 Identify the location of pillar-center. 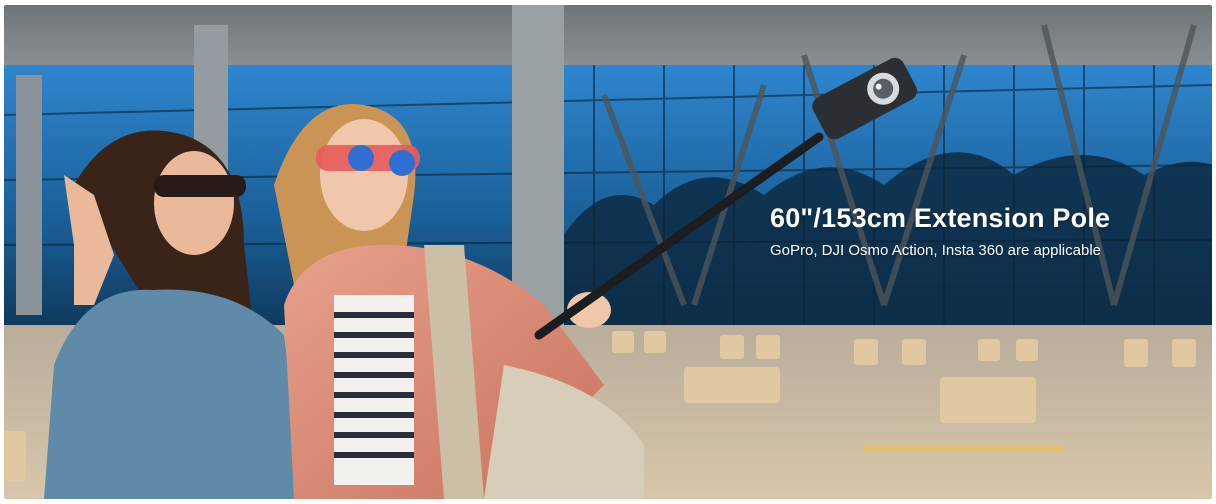
(538, 170).